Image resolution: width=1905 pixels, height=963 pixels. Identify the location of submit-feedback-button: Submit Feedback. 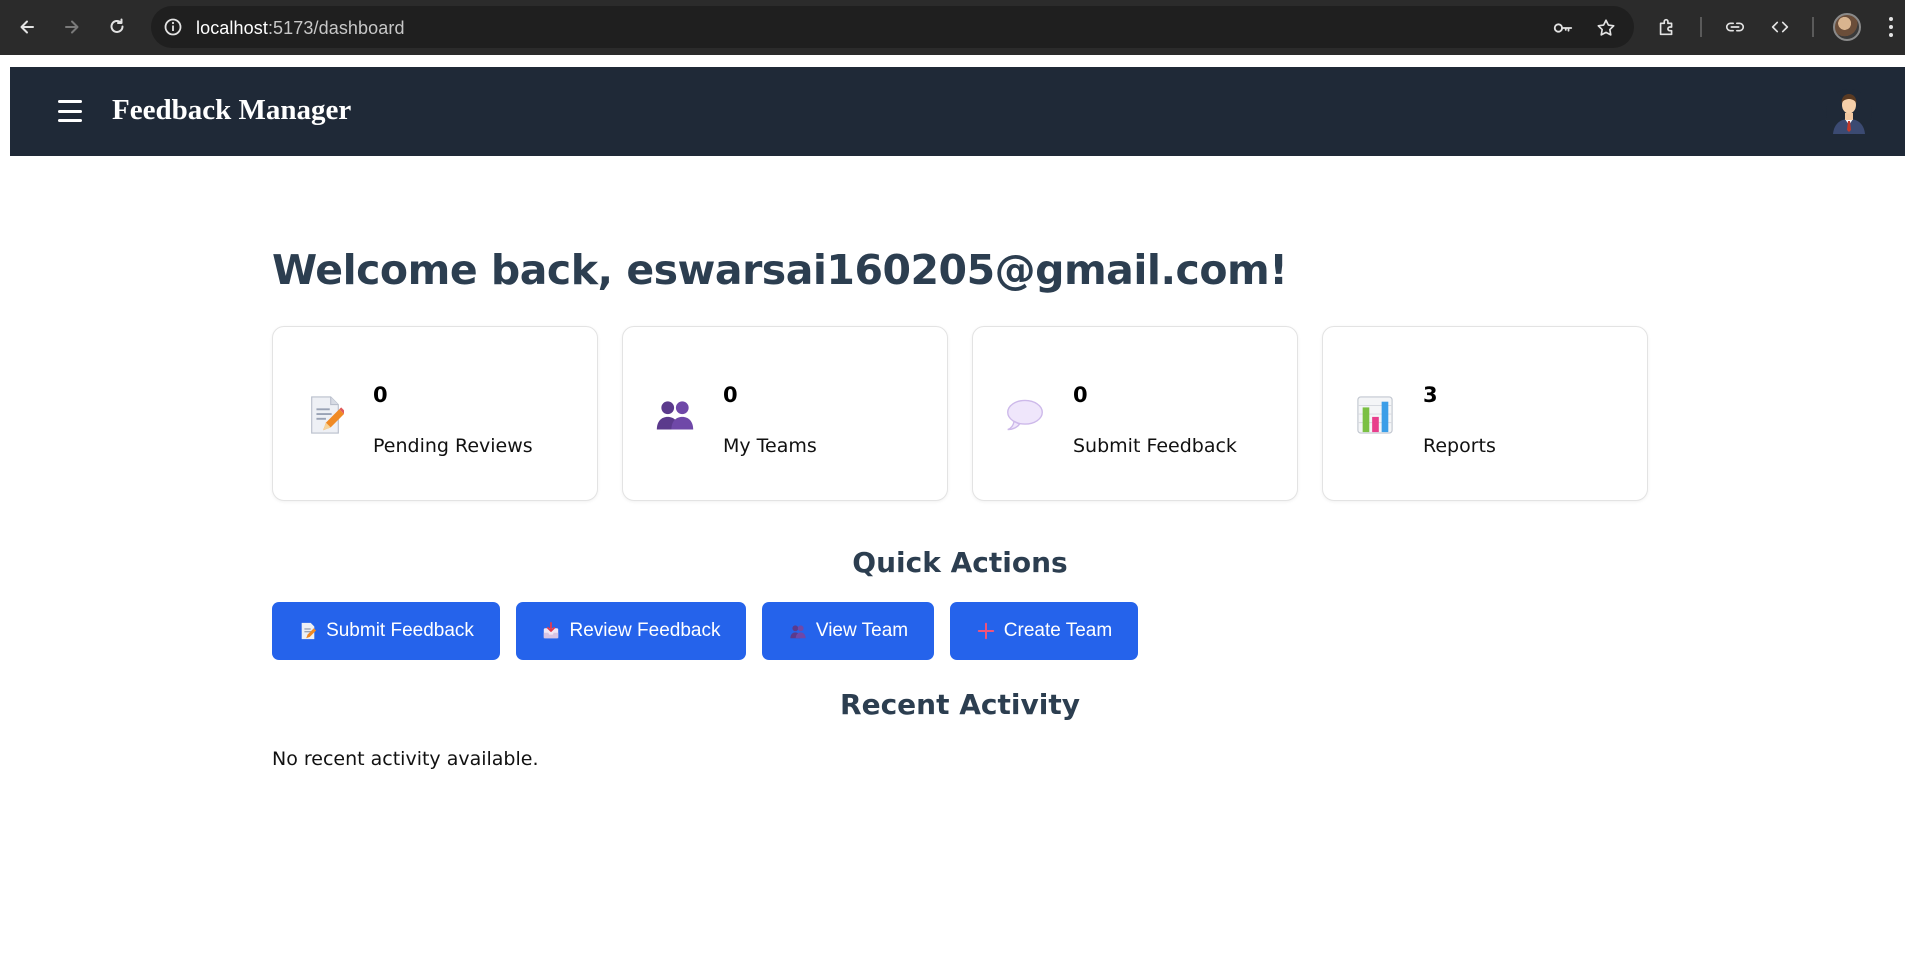
(386, 631).